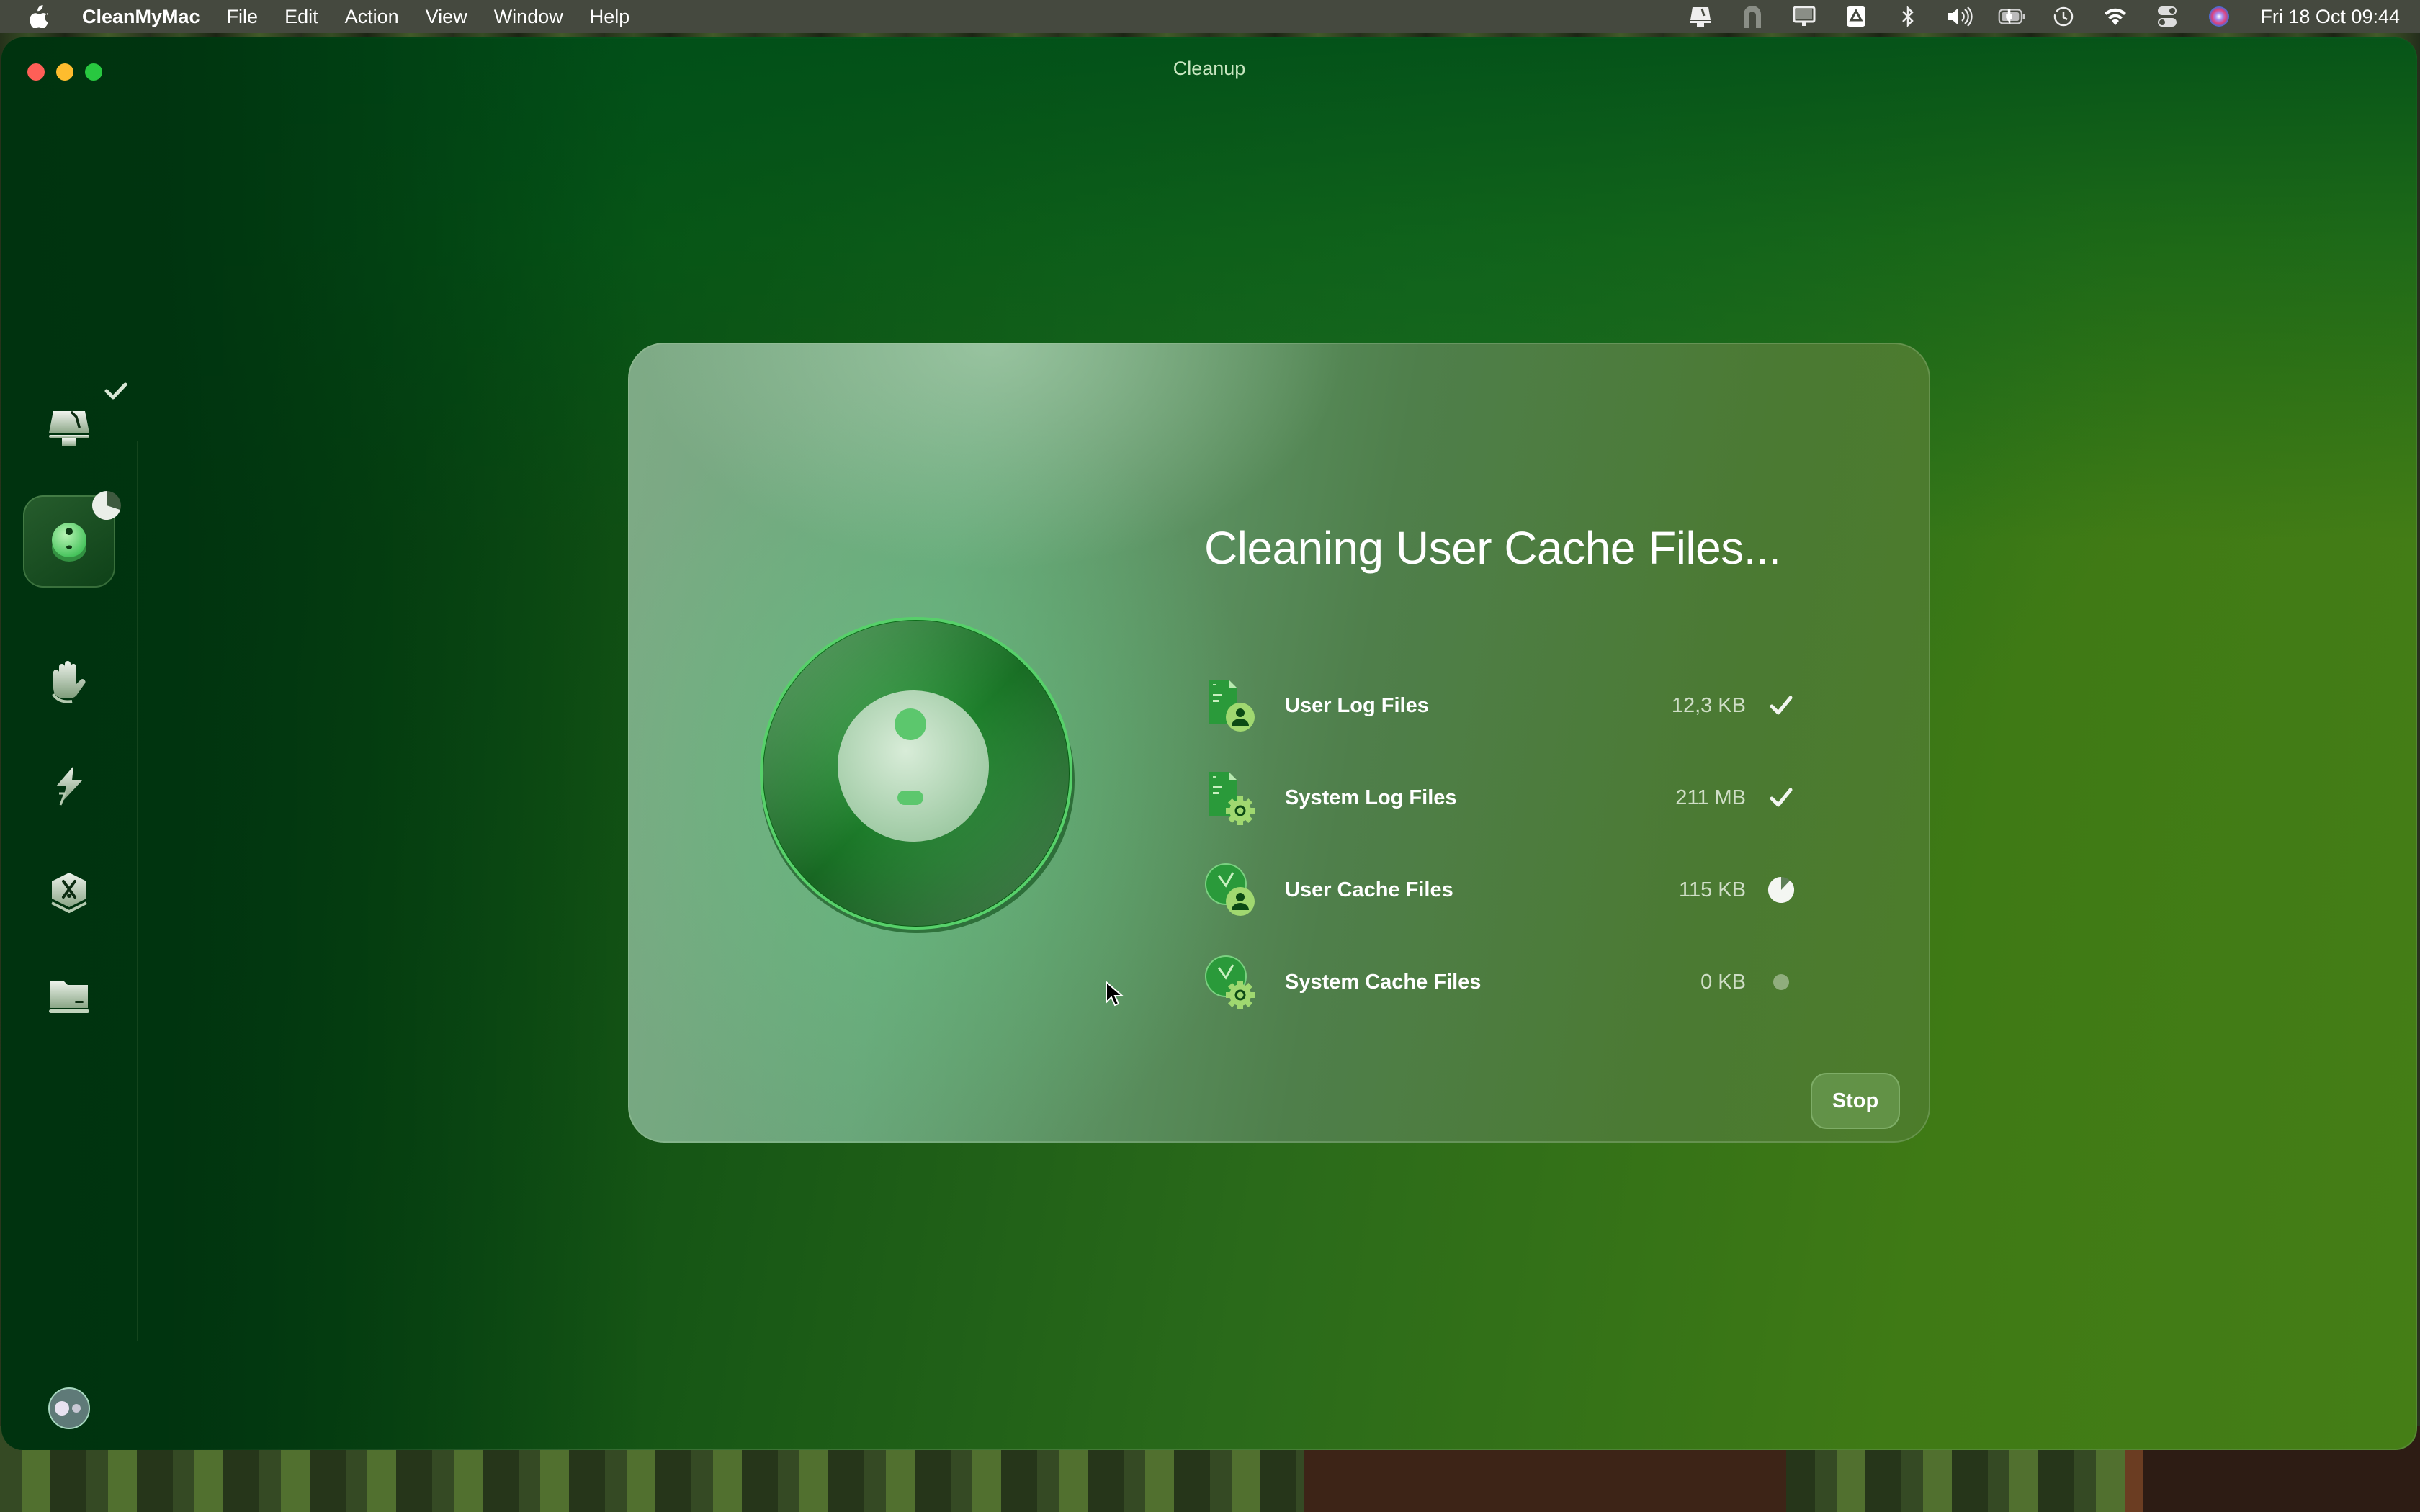 This screenshot has height=1512, width=2420. What do you see at coordinates (2063, 16) in the screenshot?
I see `time-machine-icon` at bounding box center [2063, 16].